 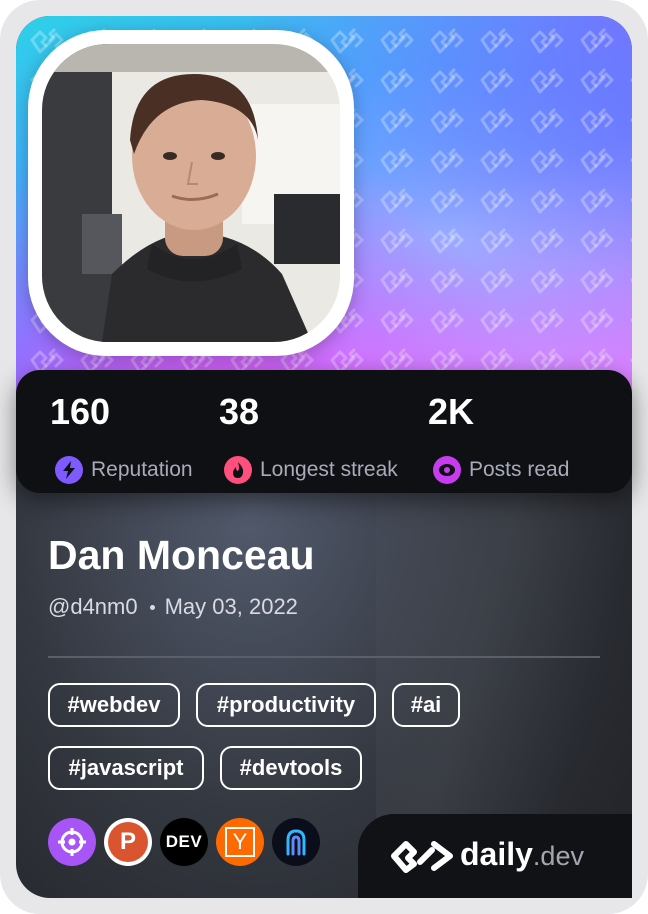 I want to click on tag-ai: #ai, so click(x=426, y=705).